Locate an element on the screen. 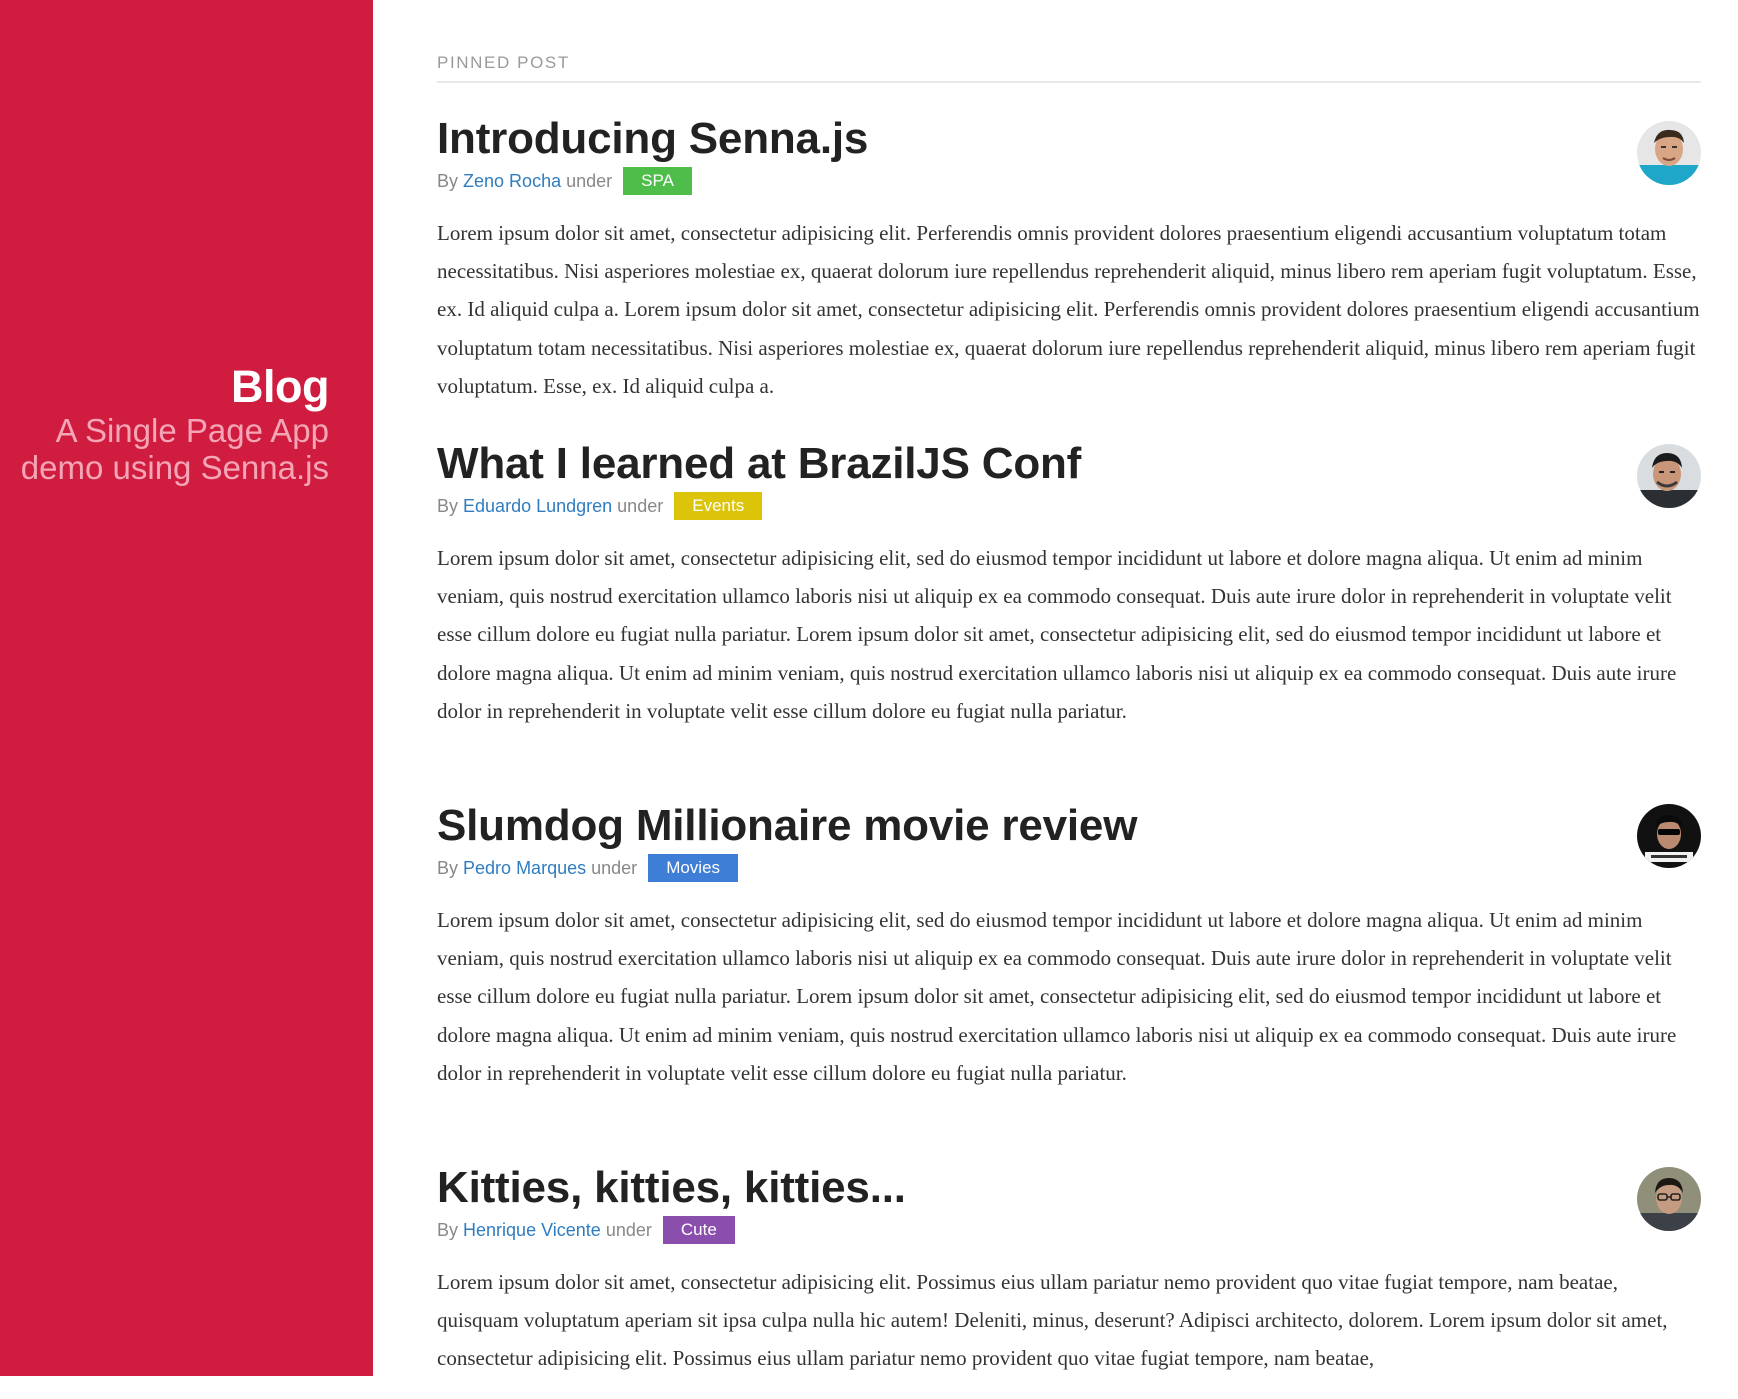 This screenshot has height=1399, width=1738. avatar-henrique-image is located at coordinates (1669, 1199).